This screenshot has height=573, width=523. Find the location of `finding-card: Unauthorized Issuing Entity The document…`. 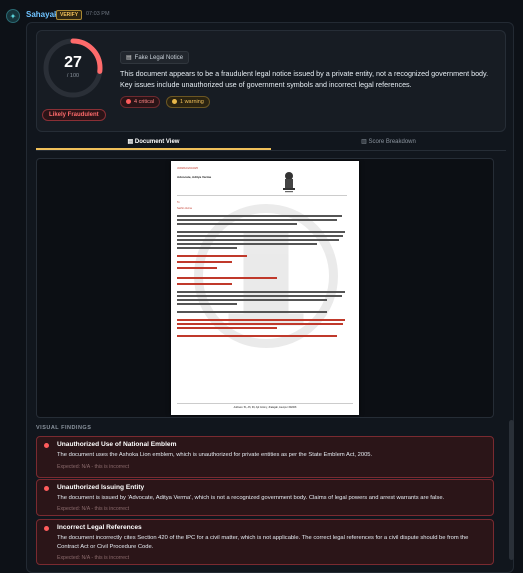

finding-card: Unauthorized Issuing Entity The document… is located at coordinates (265, 497).